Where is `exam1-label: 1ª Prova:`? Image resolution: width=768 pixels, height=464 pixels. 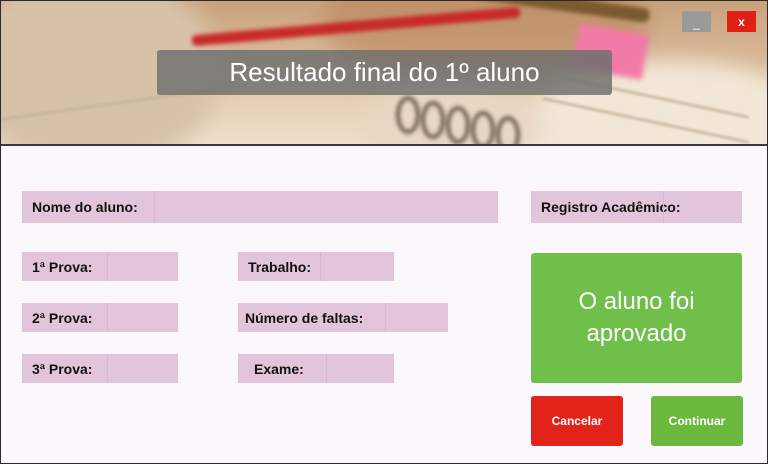
exam1-label: 1ª Prova: is located at coordinates (62, 266).